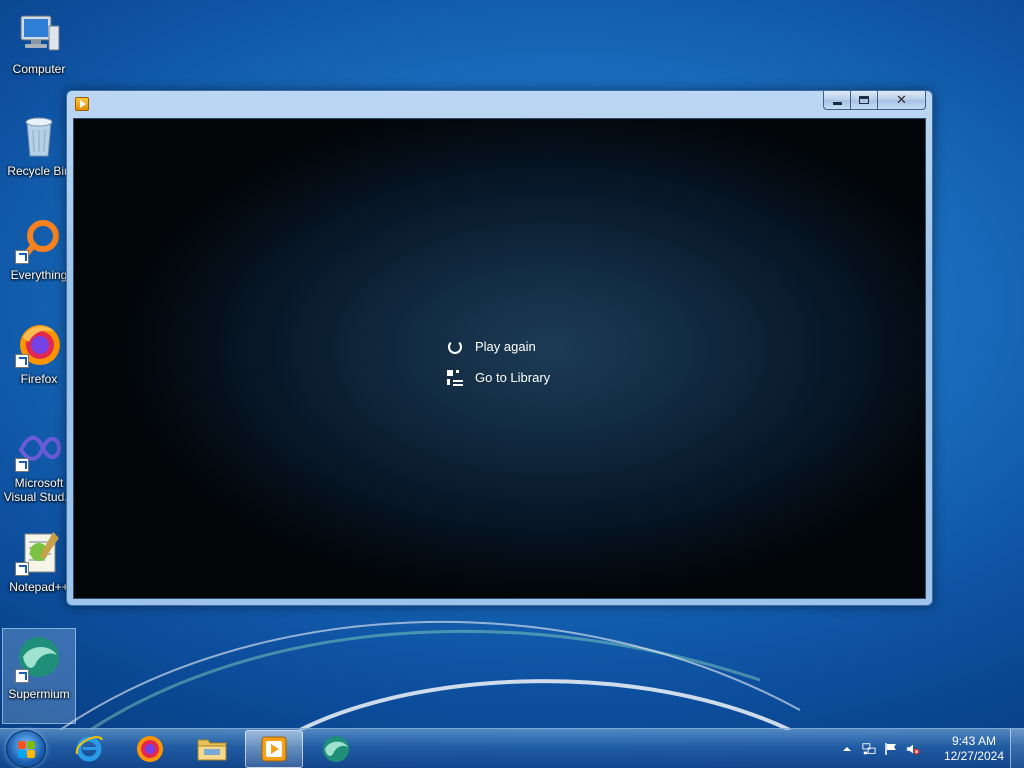 This screenshot has width=1024, height=768. I want to click on action-center-flag-icon, so click(891, 749).